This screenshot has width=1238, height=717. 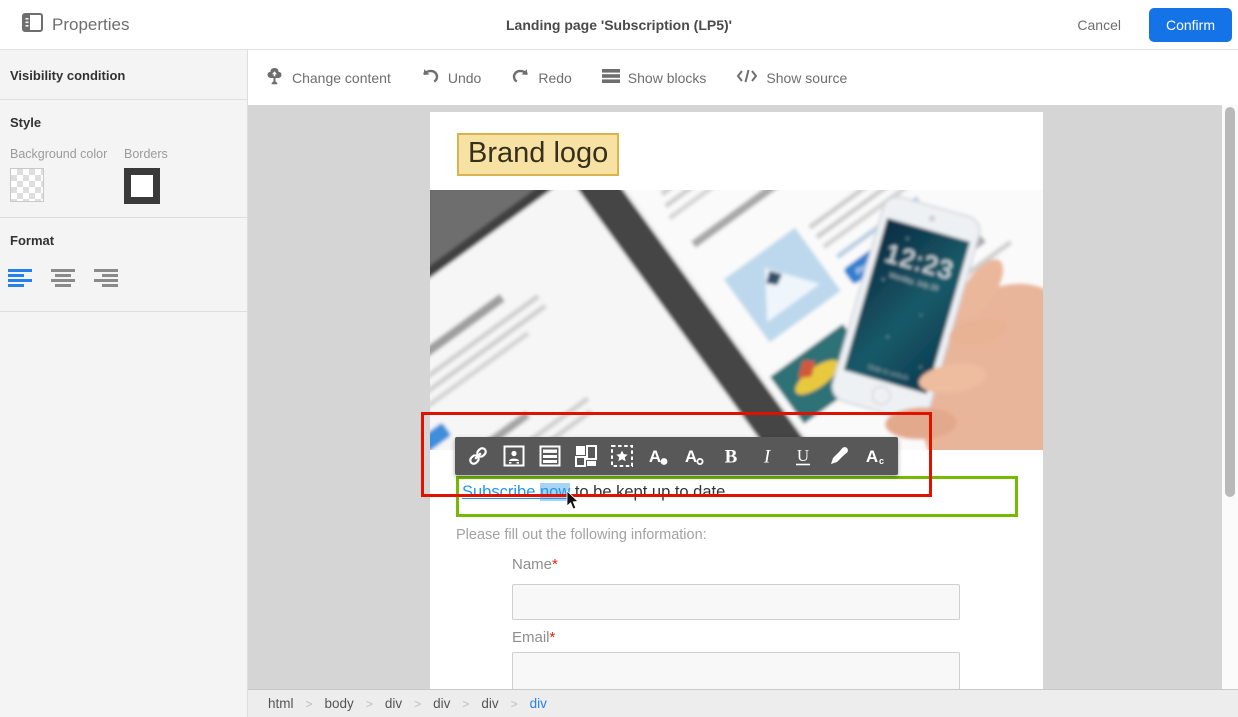 What do you see at coordinates (550, 456) in the screenshot?
I see `layout-rows-icon` at bounding box center [550, 456].